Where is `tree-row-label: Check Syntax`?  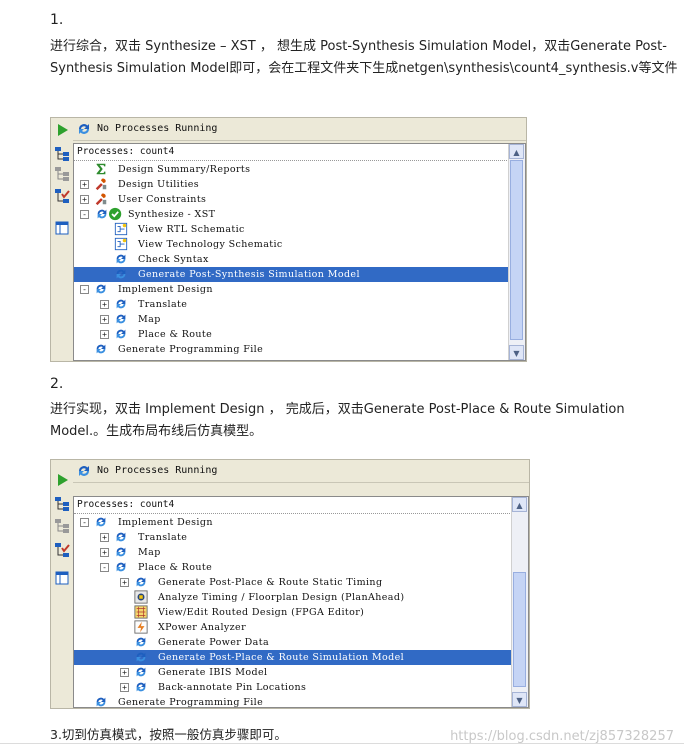 tree-row-label: Check Syntax is located at coordinates (173, 259).